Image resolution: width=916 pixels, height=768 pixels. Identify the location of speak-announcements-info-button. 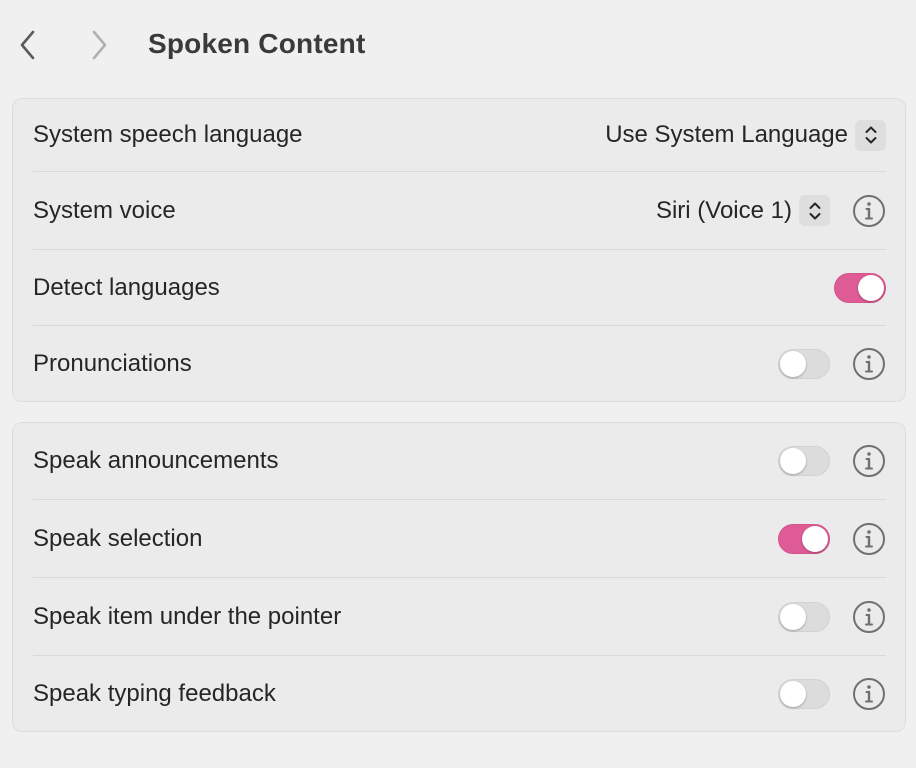
(869, 461).